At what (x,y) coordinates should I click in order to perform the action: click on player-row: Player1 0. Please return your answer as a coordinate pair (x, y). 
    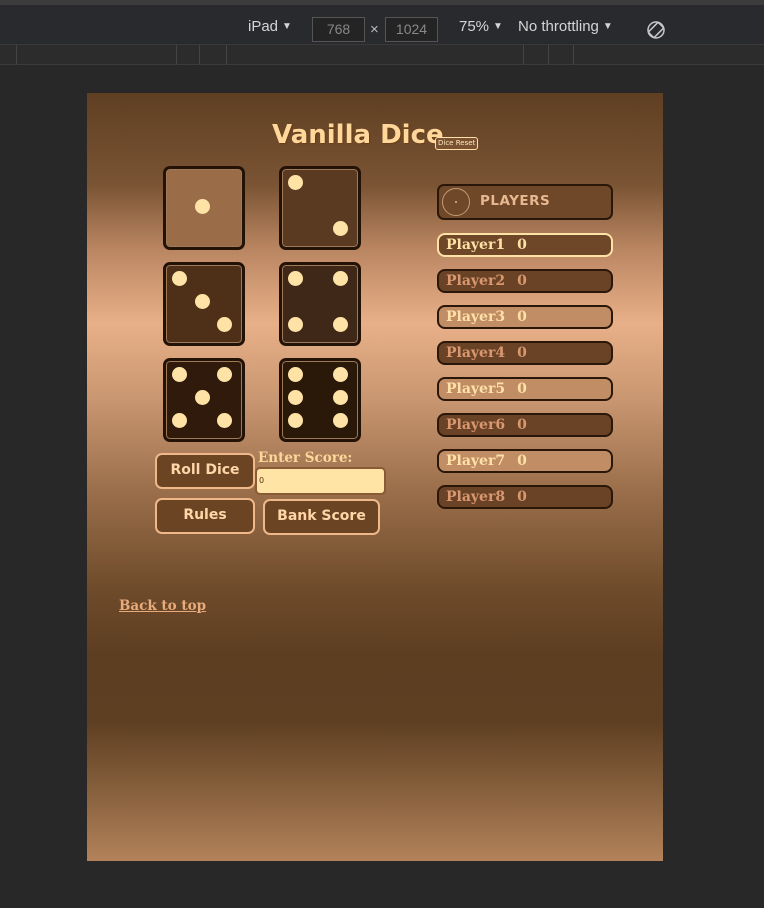
    Looking at the image, I should click on (525, 245).